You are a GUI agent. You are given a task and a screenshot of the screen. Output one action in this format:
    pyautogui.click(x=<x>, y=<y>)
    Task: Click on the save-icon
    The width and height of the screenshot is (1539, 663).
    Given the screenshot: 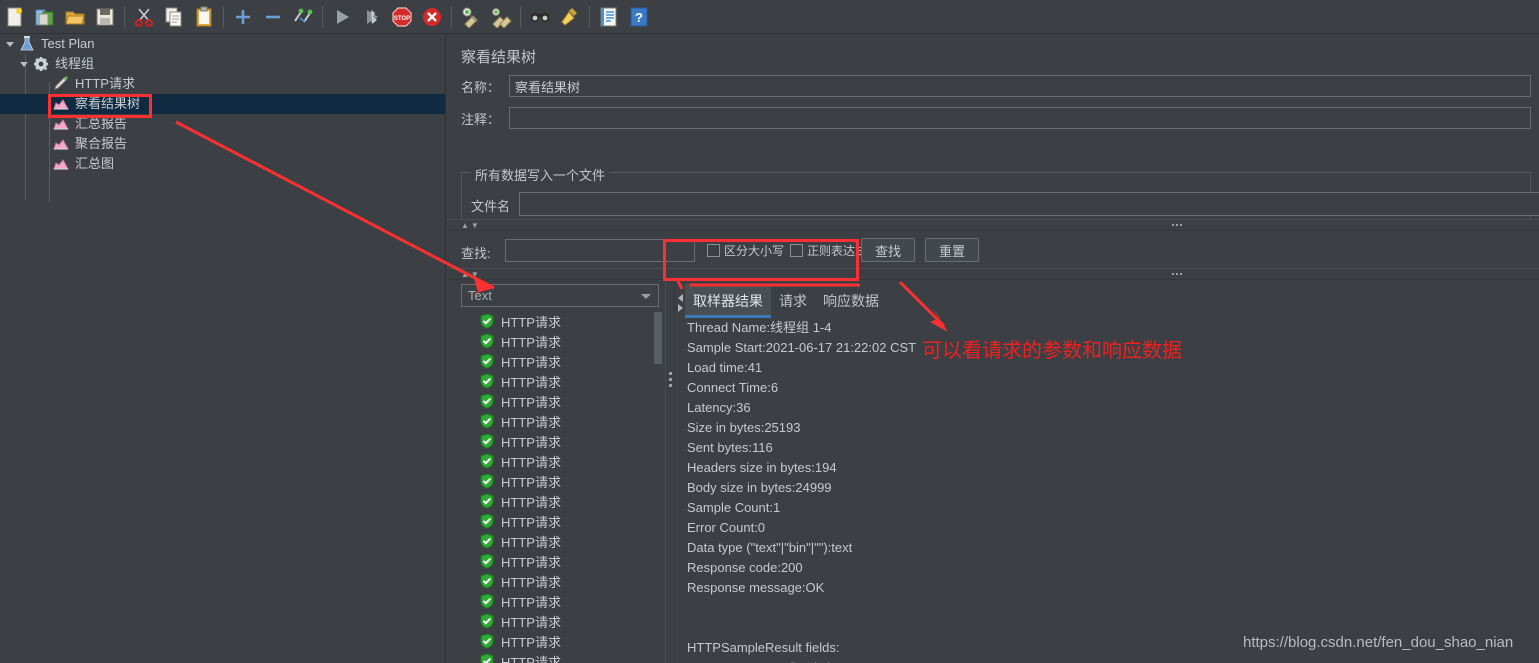 What is the action you would take?
    pyautogui.click(x=105, y=17)
    